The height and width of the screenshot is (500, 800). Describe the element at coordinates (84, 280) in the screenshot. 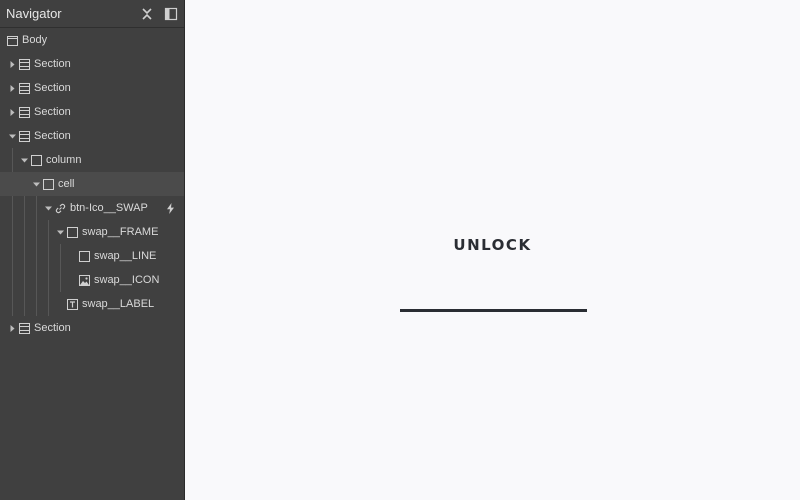

I see `image-icon` at that location.